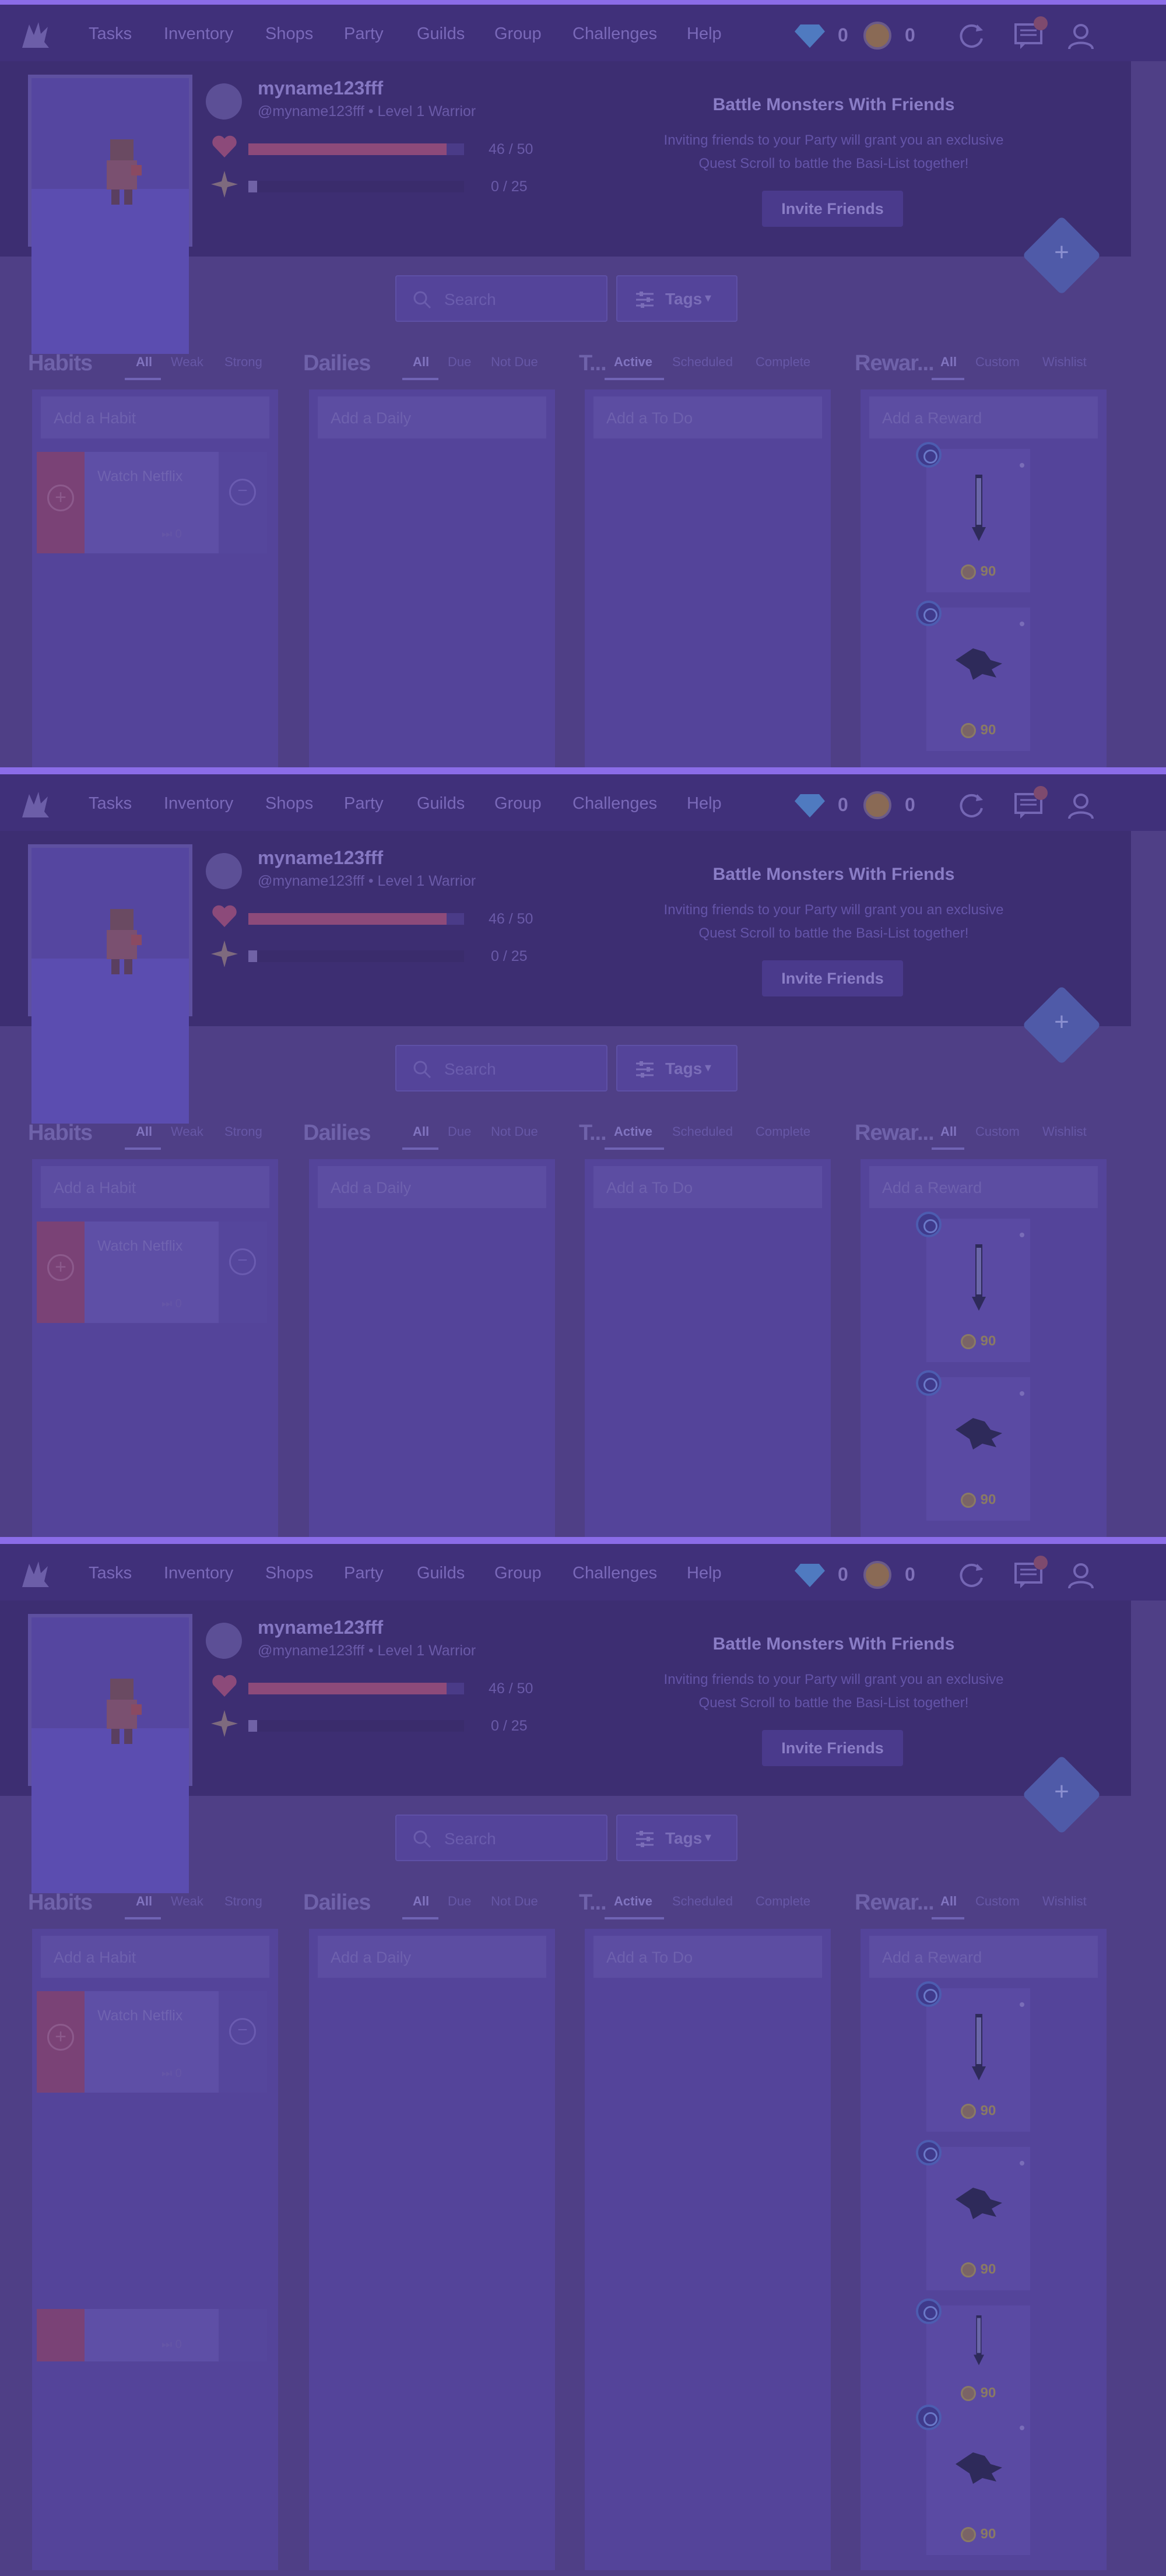 The image size is (1166, 2576). Describe the element at coordinates (144, 1131) in the screenshot. I see `habits-filter-all: All` at that location.